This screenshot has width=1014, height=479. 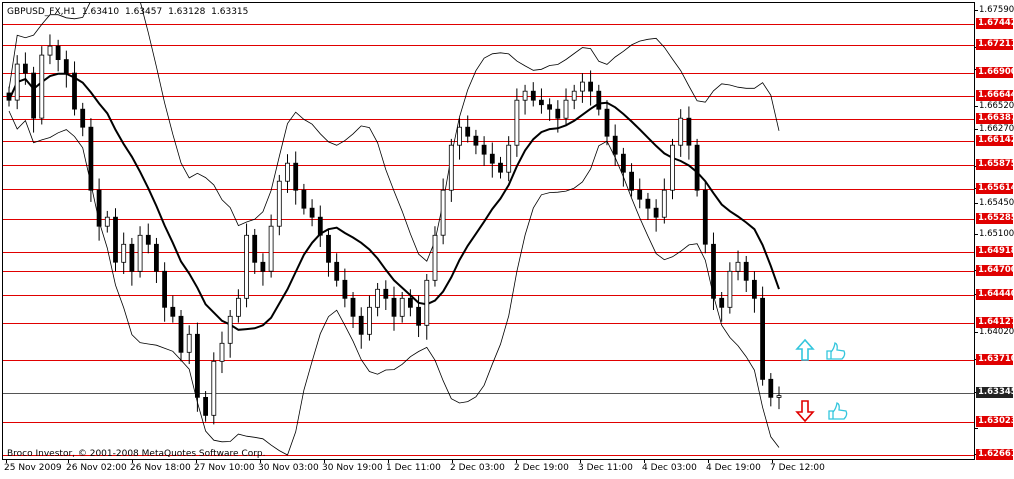 I want to click on price-tick-label: 1.64020, so click(x=996, y=332).